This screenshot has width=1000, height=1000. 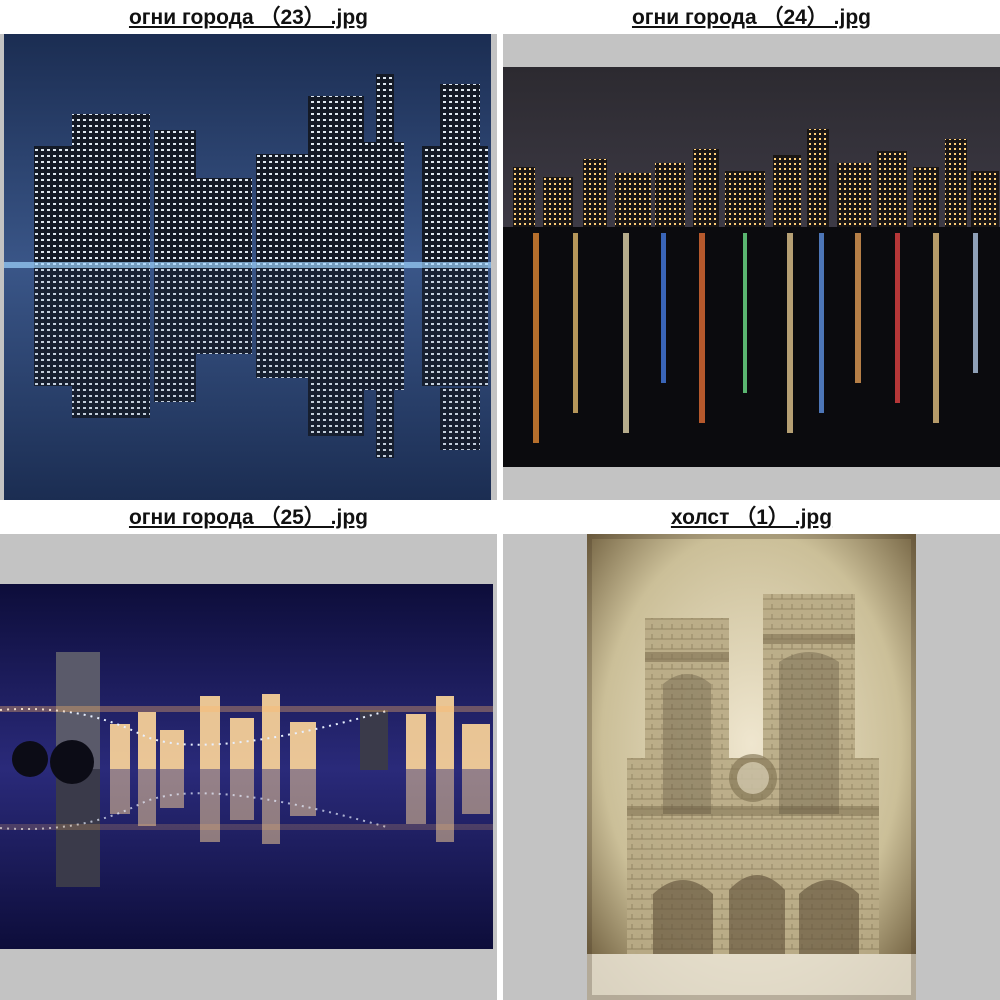 I want to click on image-caption-link: холст （1） .jpg, so click(x=751, y=518).